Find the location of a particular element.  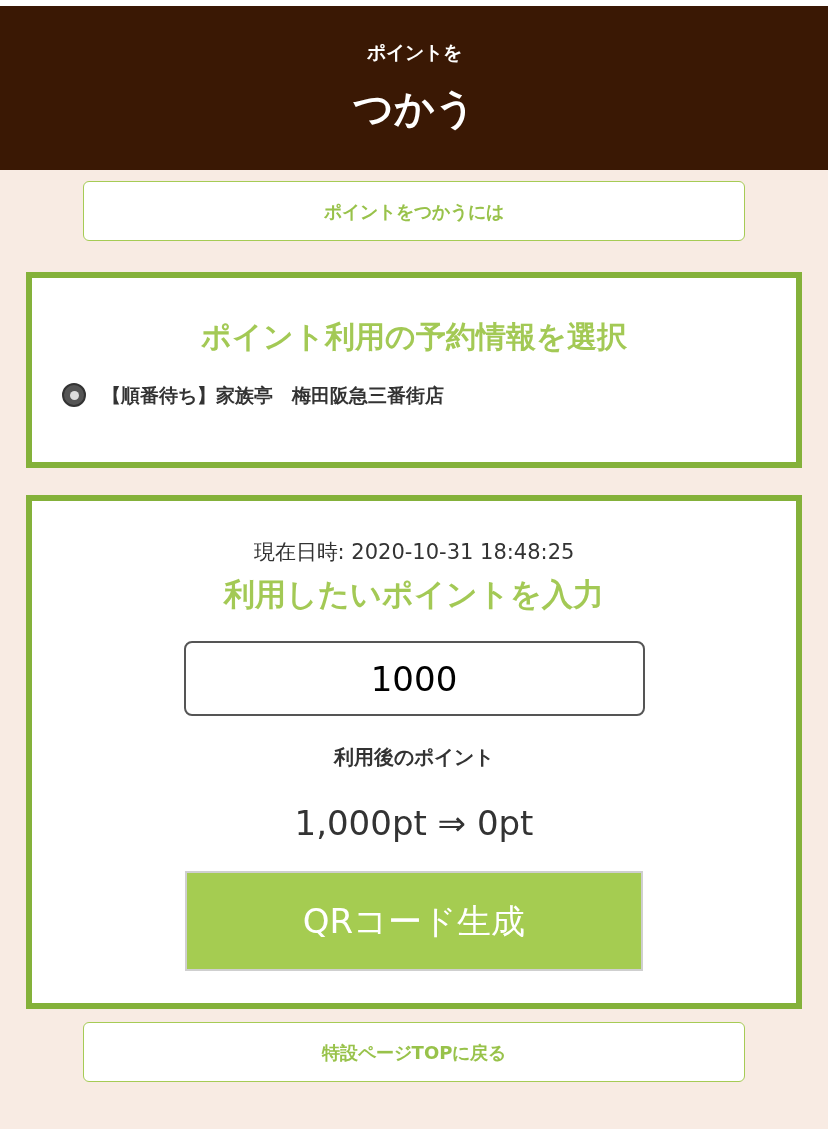

radio-button is located at coordinates (74, 395).